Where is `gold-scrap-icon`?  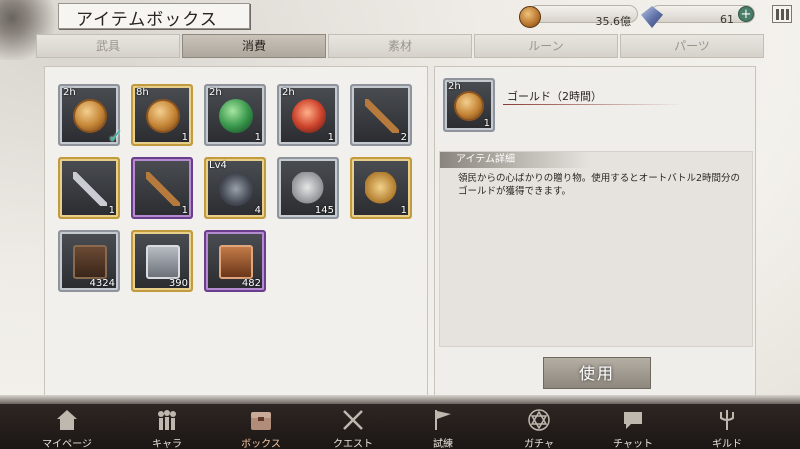
gold-scrap-icon is located at coordinates (382, 189).